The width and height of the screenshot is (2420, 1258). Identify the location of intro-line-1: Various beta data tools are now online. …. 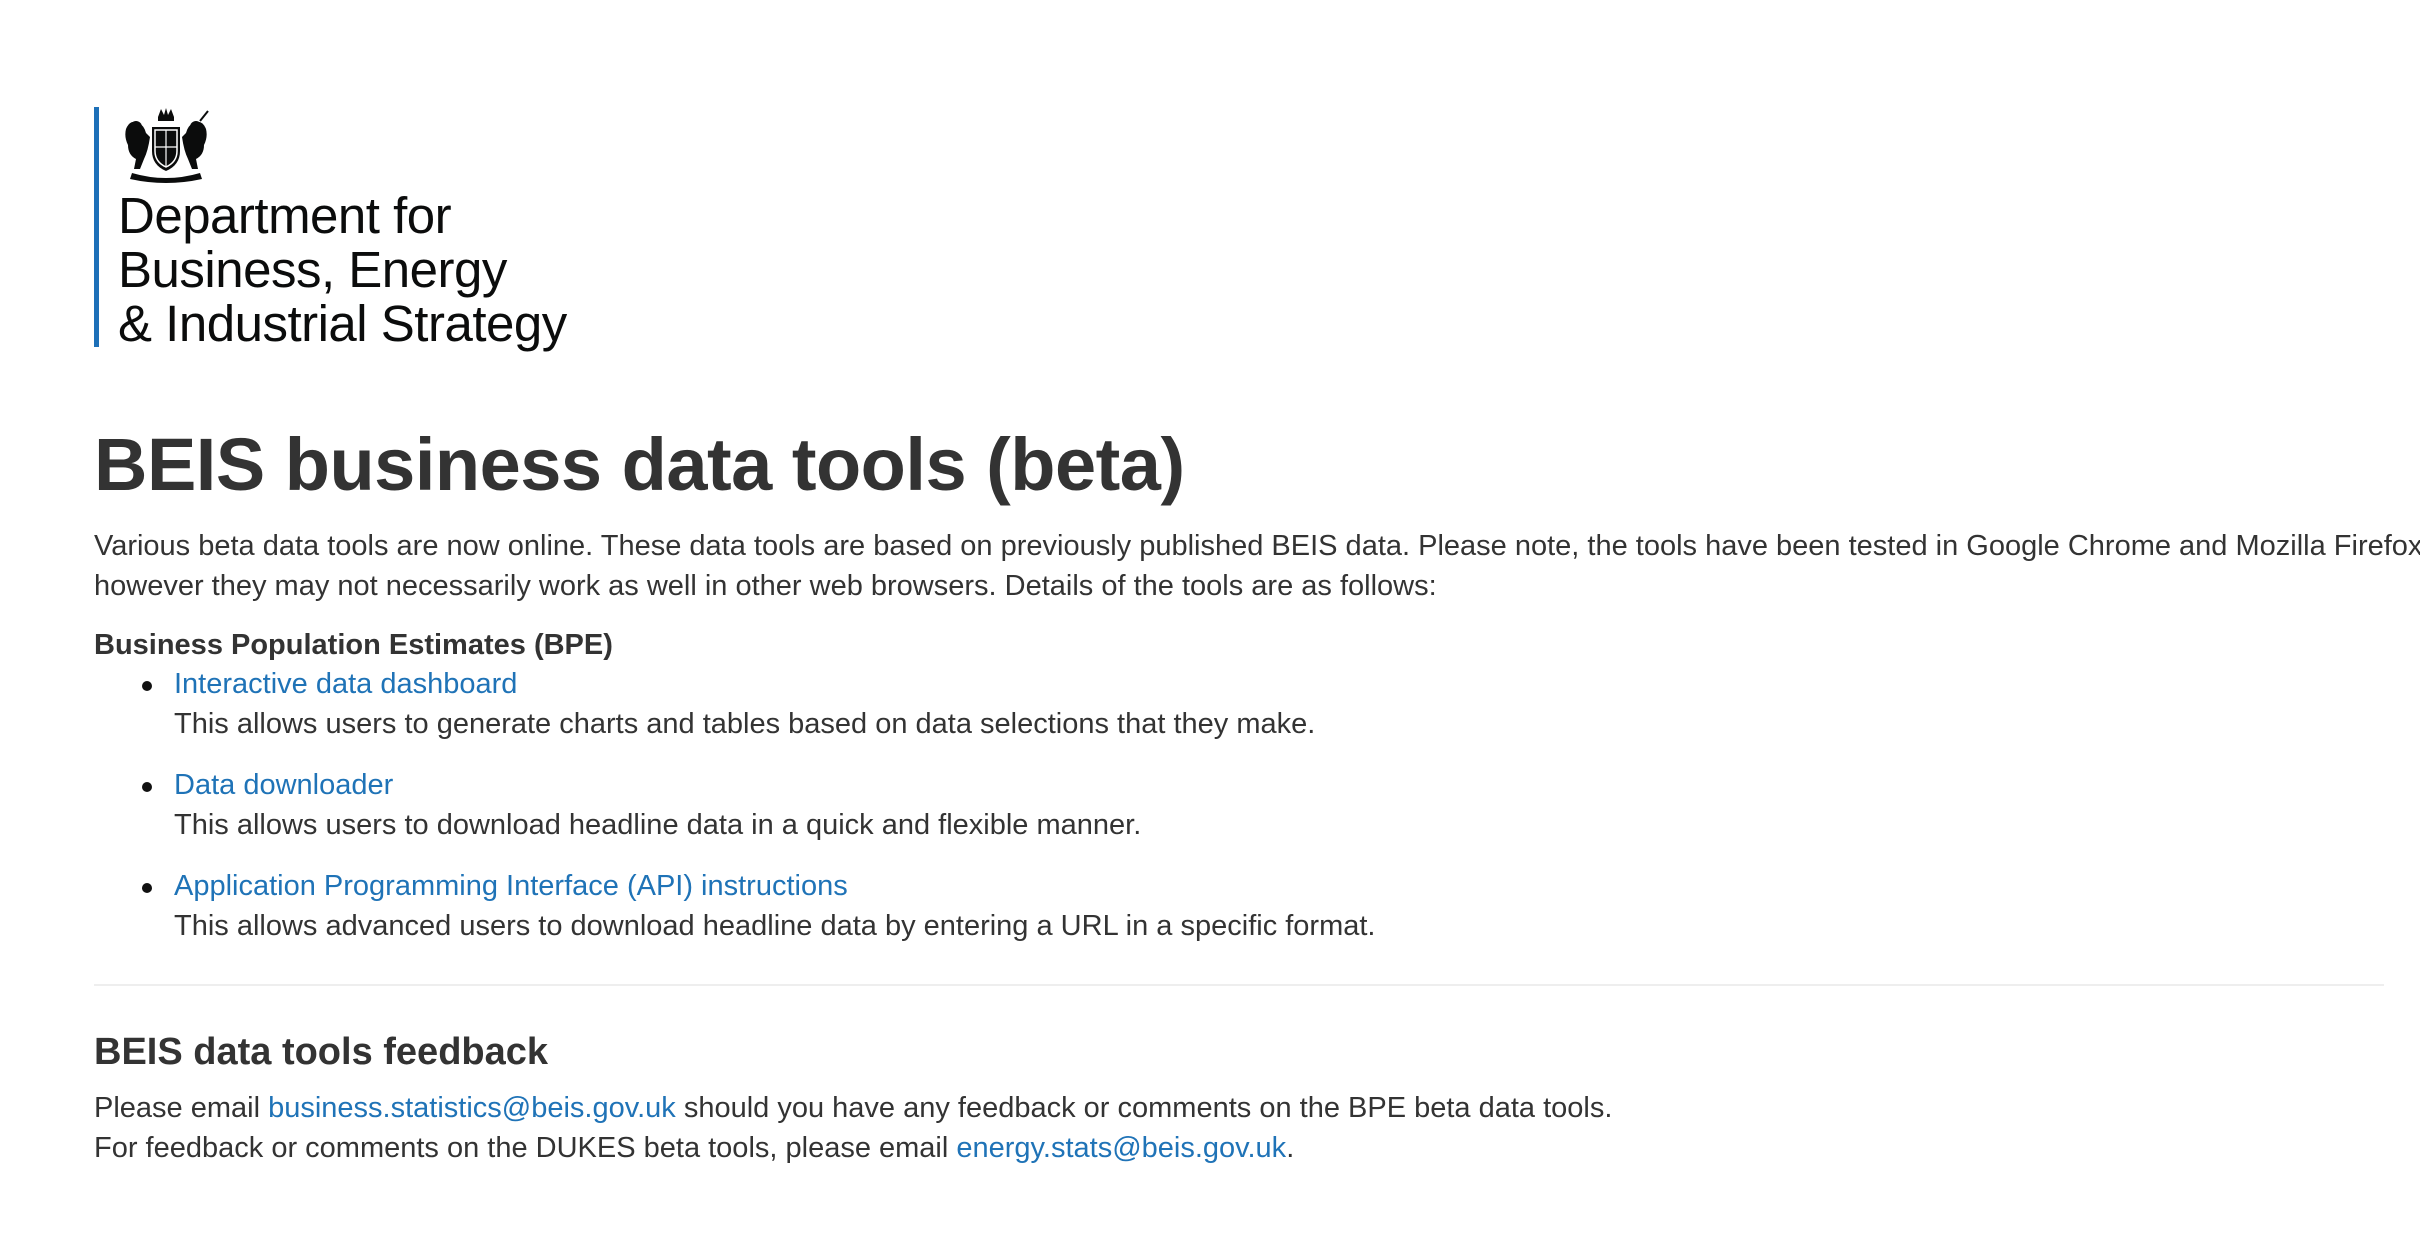
(1257, 546).